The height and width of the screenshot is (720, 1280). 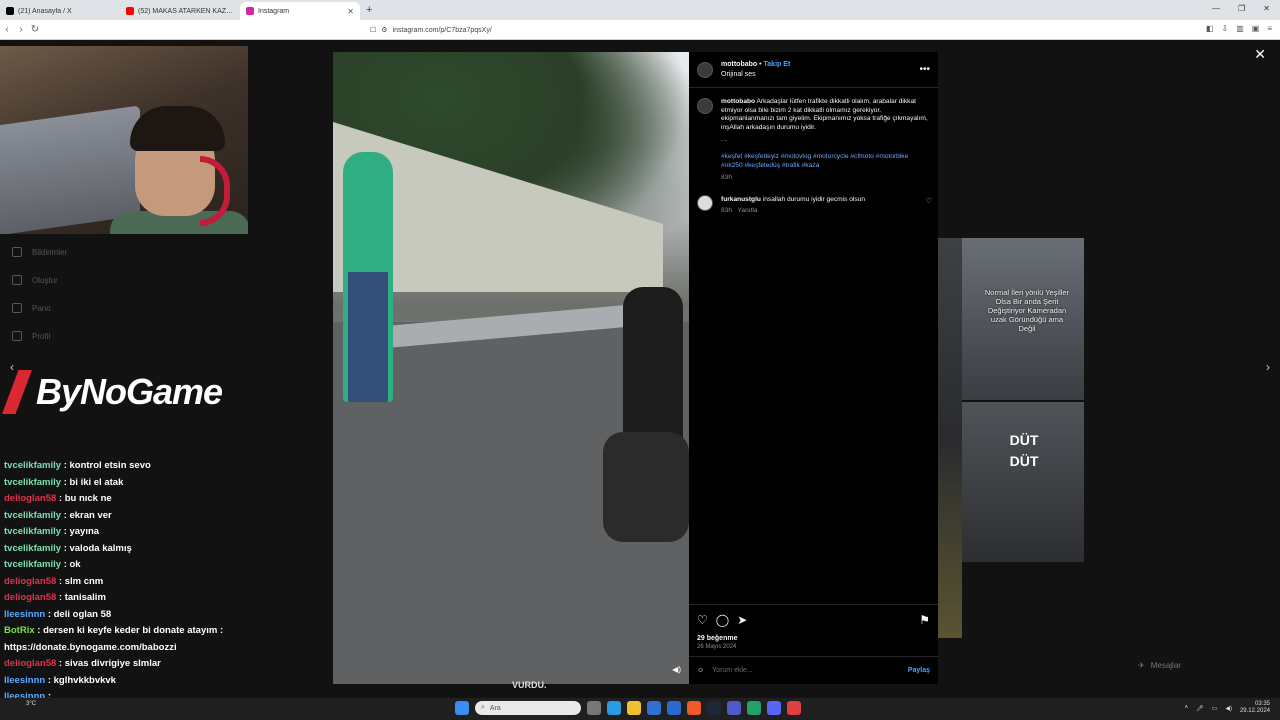 I want to click on steam-icon, so click(x=714, y=708).